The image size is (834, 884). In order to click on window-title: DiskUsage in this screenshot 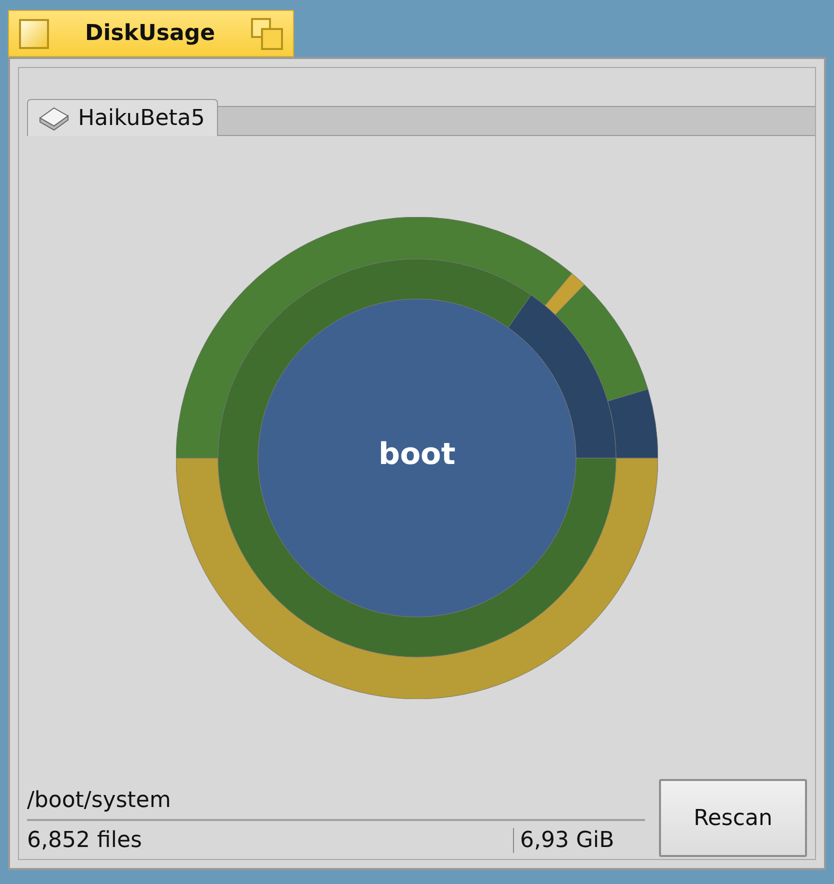, I will do `click(150, 33)`.